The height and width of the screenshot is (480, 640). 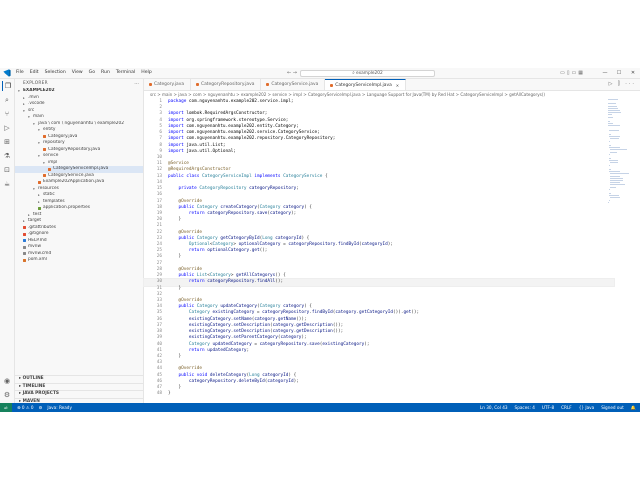 What do you see at coordinates (105, 73) in the screenshot?
I see `menu-item-run: Run` at bounding box center [105, 73].